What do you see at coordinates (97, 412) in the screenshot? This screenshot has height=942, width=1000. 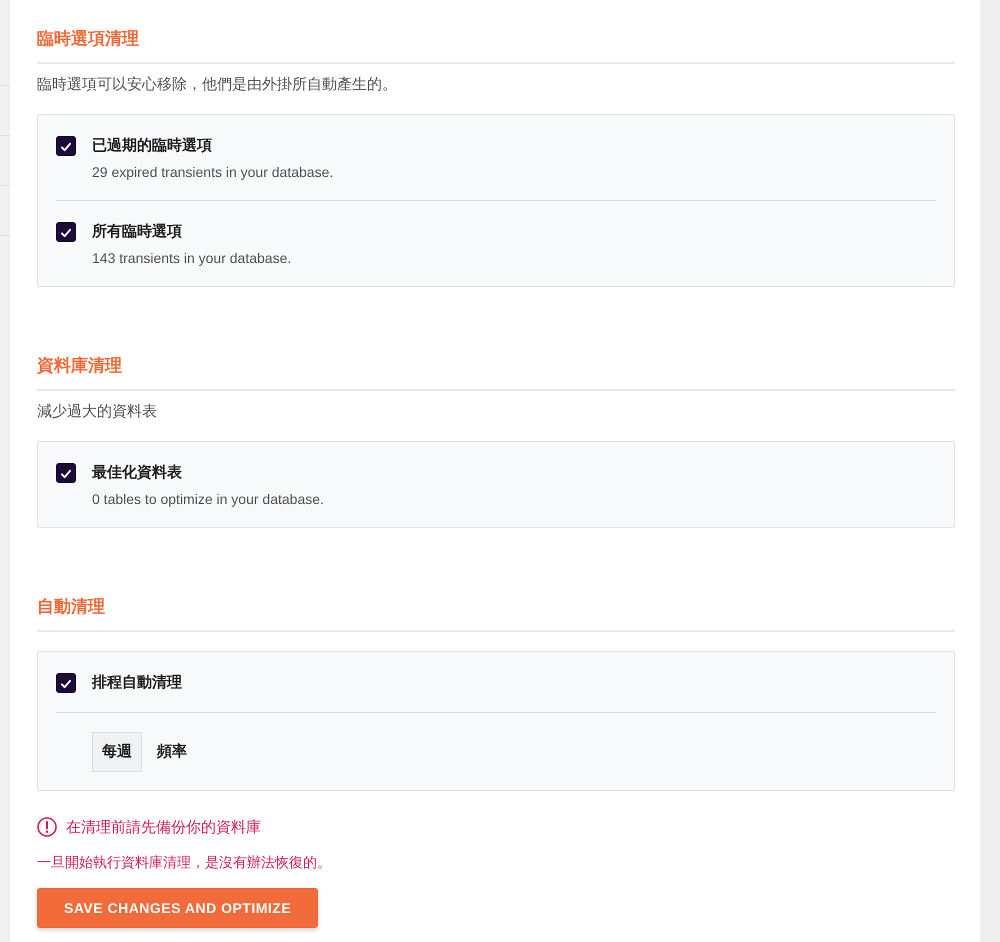 I see `section-description: 減少過大的資料表` at bounding box center [97, 412].